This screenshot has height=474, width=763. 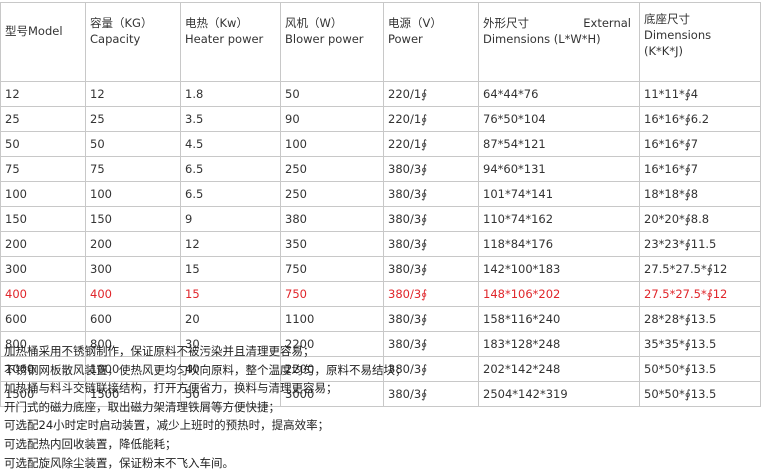 I want to click on cell-capacity: 300, so click(x=133, y=269).